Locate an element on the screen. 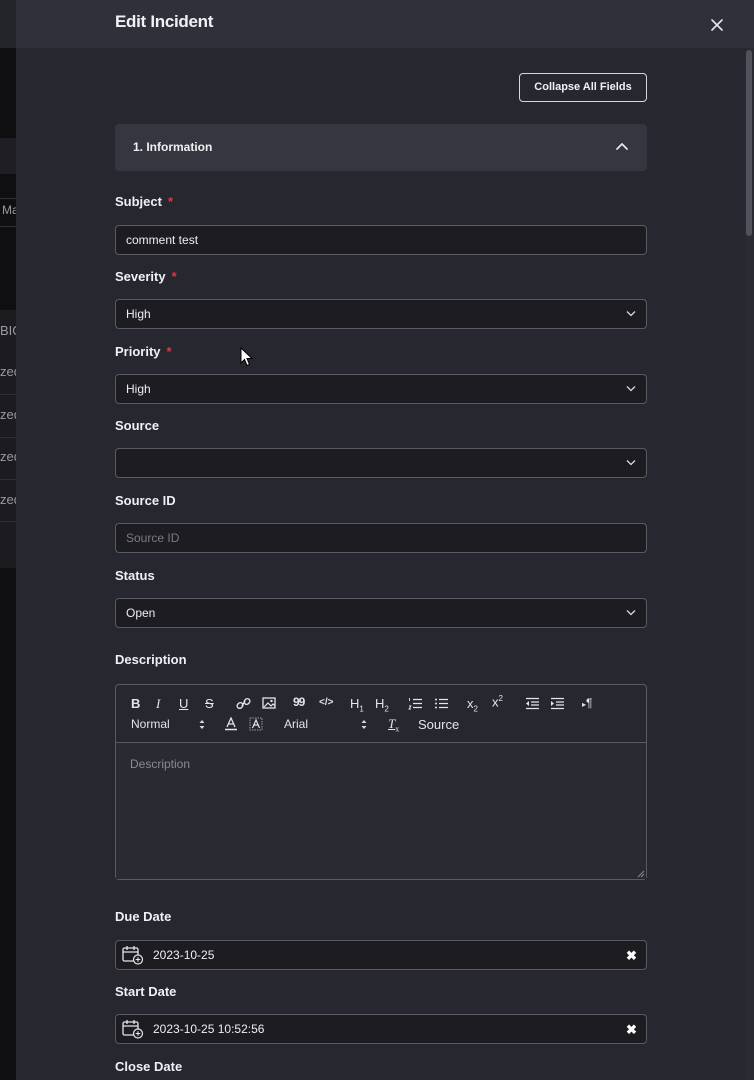 Image resolution: width=754 pixels, height=1080 pixels. background-color-icon is located at coordinates (256, 724).